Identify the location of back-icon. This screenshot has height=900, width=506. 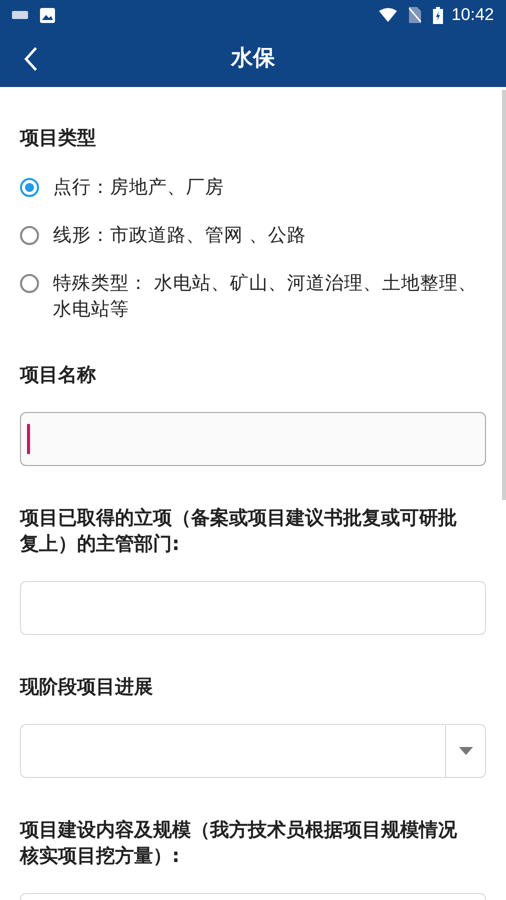
(31, 59).